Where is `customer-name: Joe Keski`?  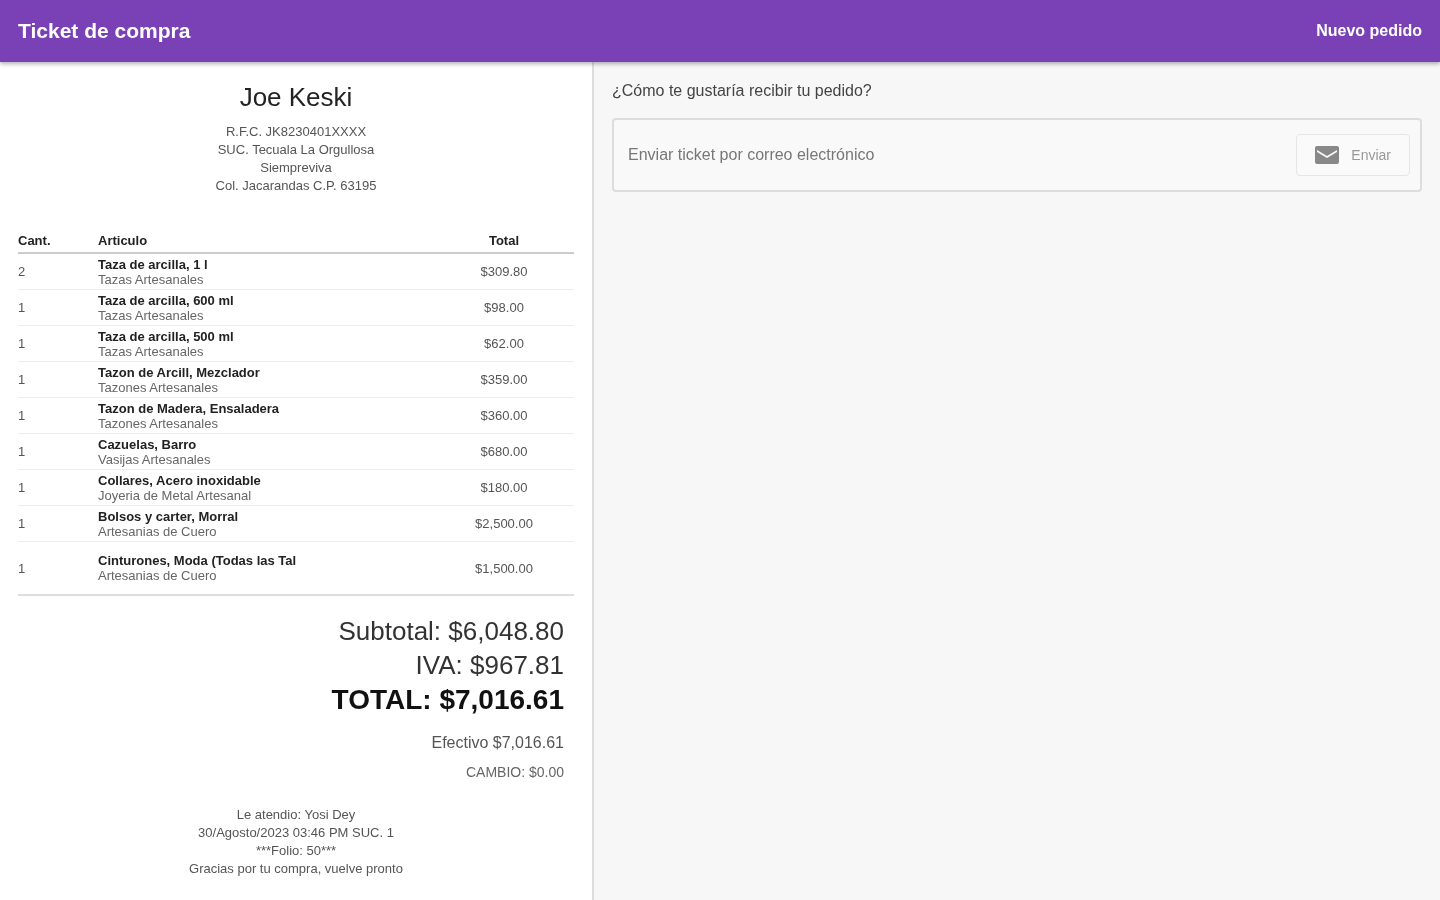
customer-name: Joe Keski is located at coordinates (296, 97).